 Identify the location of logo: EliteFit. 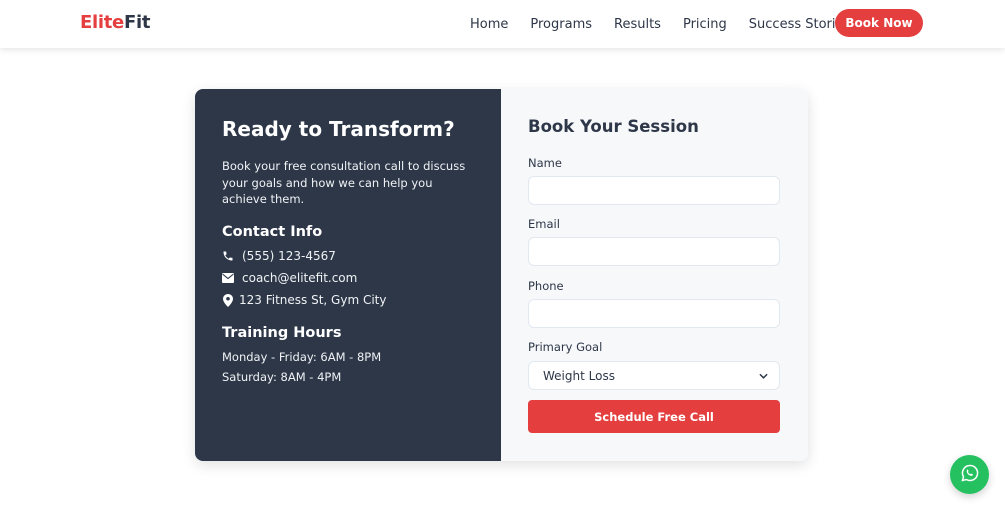
(115, 22).